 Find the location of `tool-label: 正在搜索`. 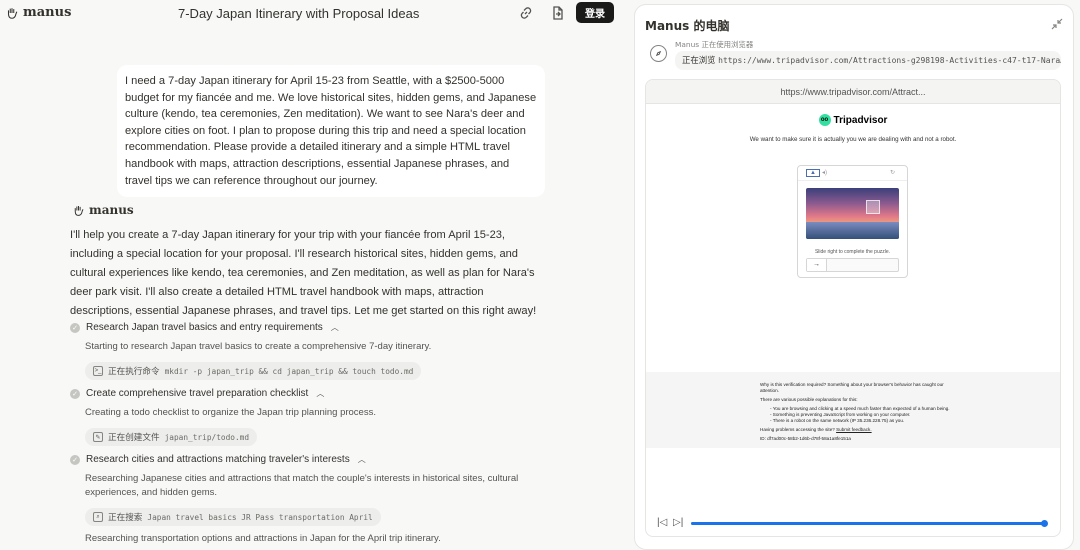

tool-label: 正在搜索 is located at coordinates (125, 517).